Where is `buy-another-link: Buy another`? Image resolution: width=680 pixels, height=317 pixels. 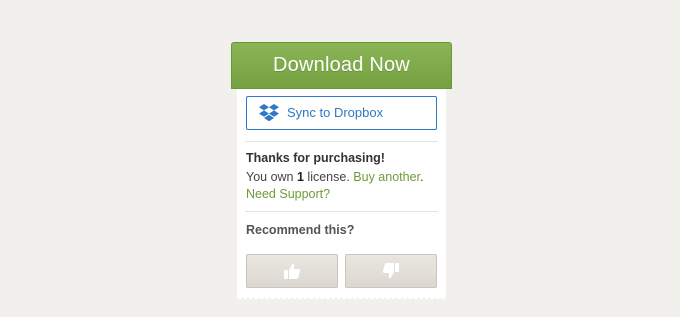
buy-another-link: Buy another is located at coordinates (386, 177).